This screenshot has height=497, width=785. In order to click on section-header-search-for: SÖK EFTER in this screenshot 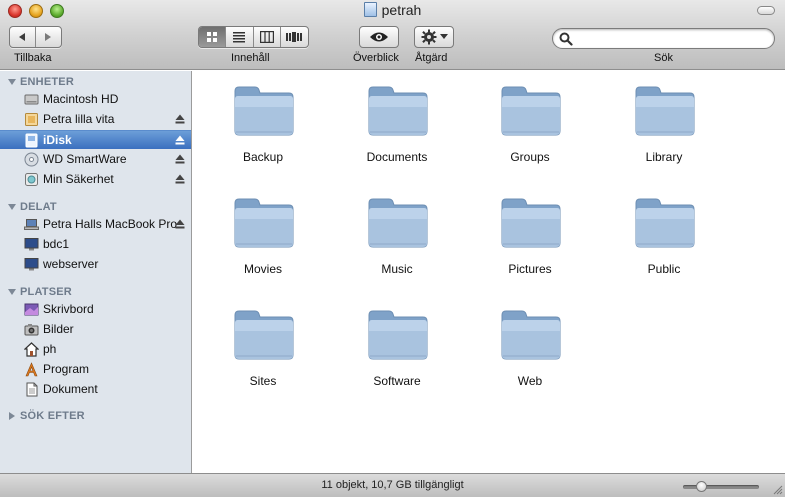, I will do `click(46, 416)`.